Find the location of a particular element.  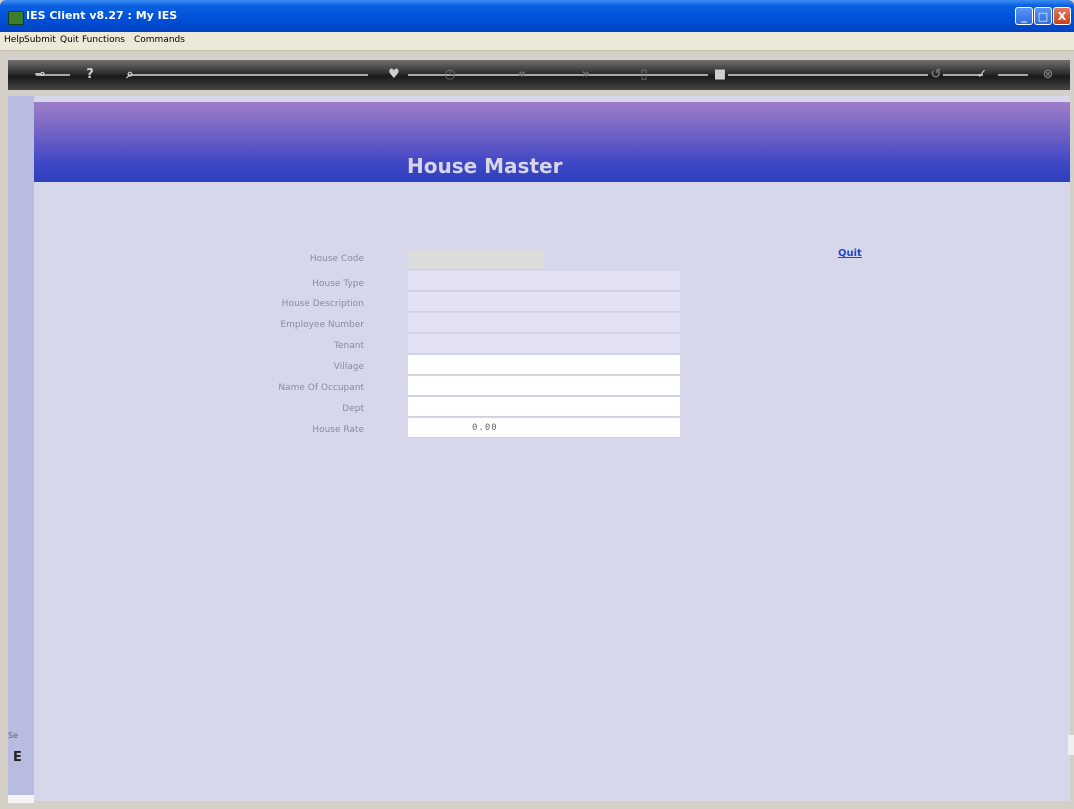

name-of-occupant-field is located at coordinates (544, 386).